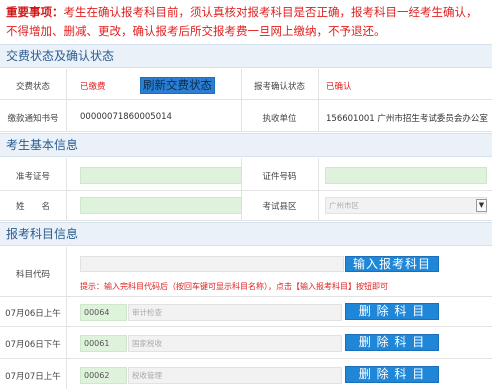 Image resolution: width=492 pixels, height=389 pixels. Describe the element at coordinates (235, 343) in the screenshot. I see `subject-name-field: 国家税收` at that location.